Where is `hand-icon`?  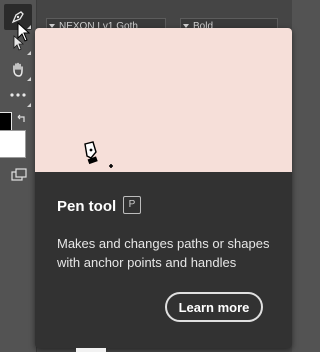
hand-icon is located at coordinates (18, 69).